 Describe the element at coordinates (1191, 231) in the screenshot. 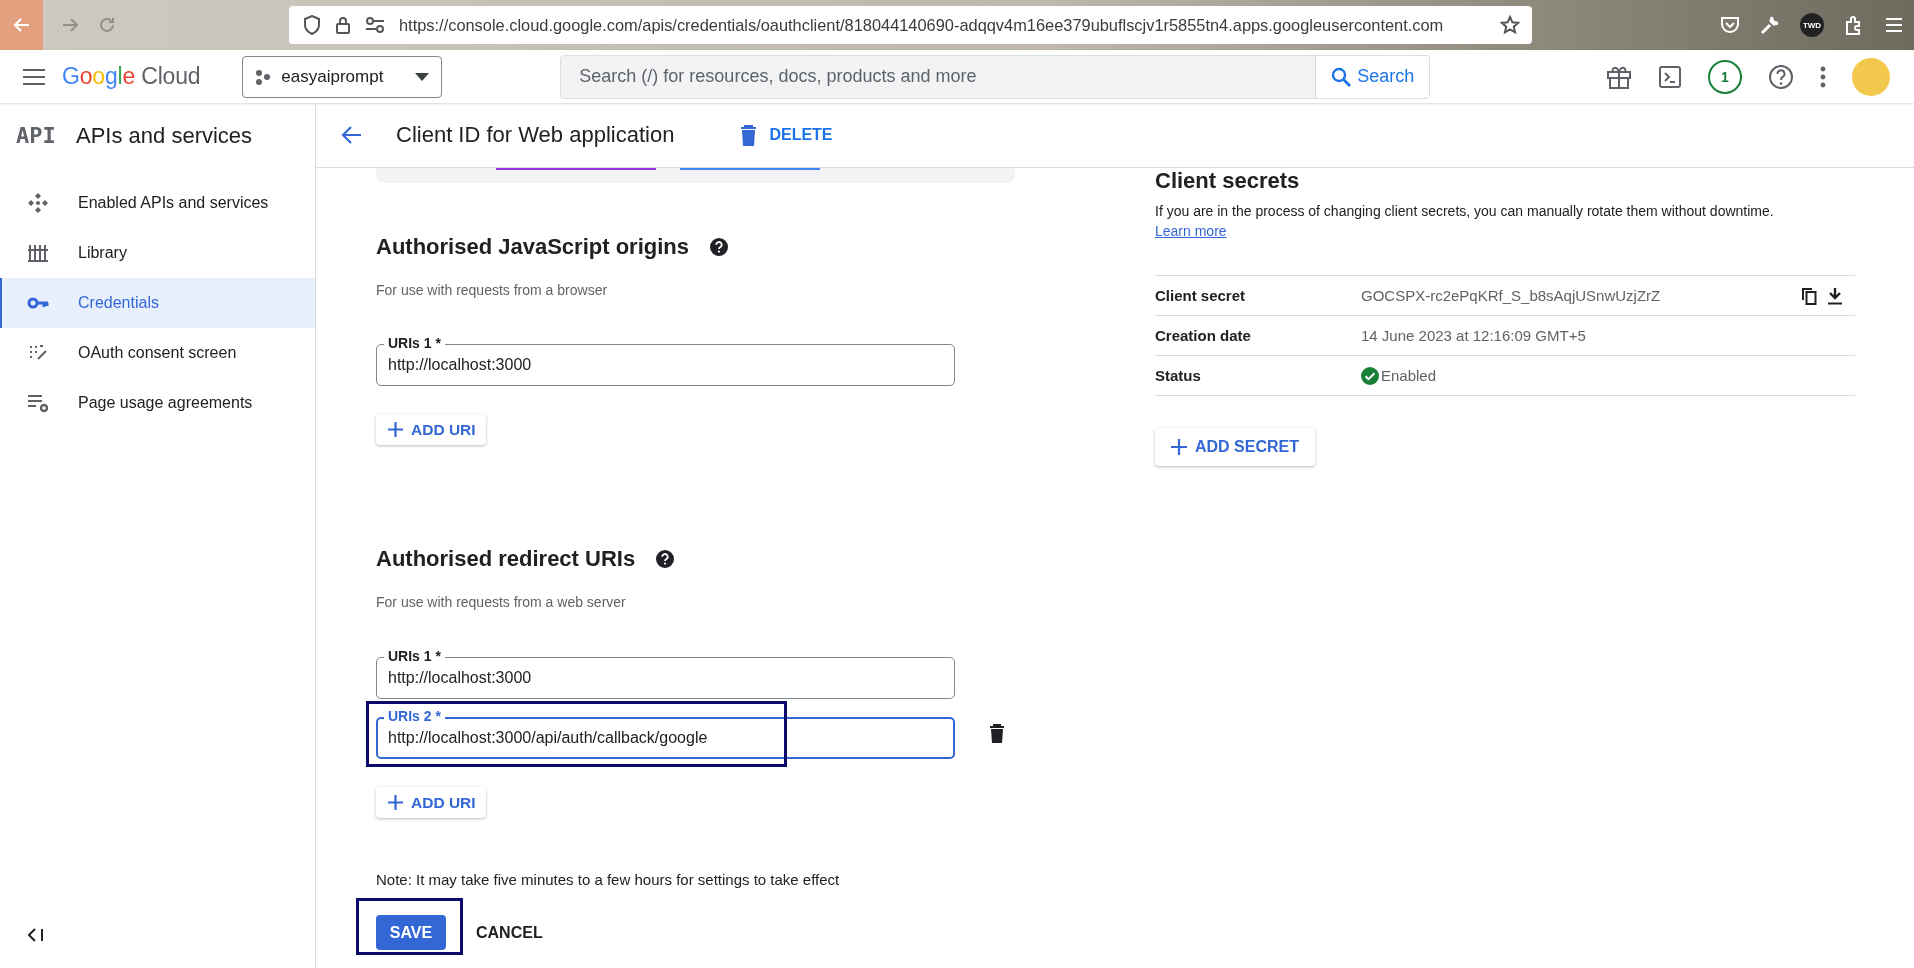

I see `learn-more-link: Learn more` at that location.